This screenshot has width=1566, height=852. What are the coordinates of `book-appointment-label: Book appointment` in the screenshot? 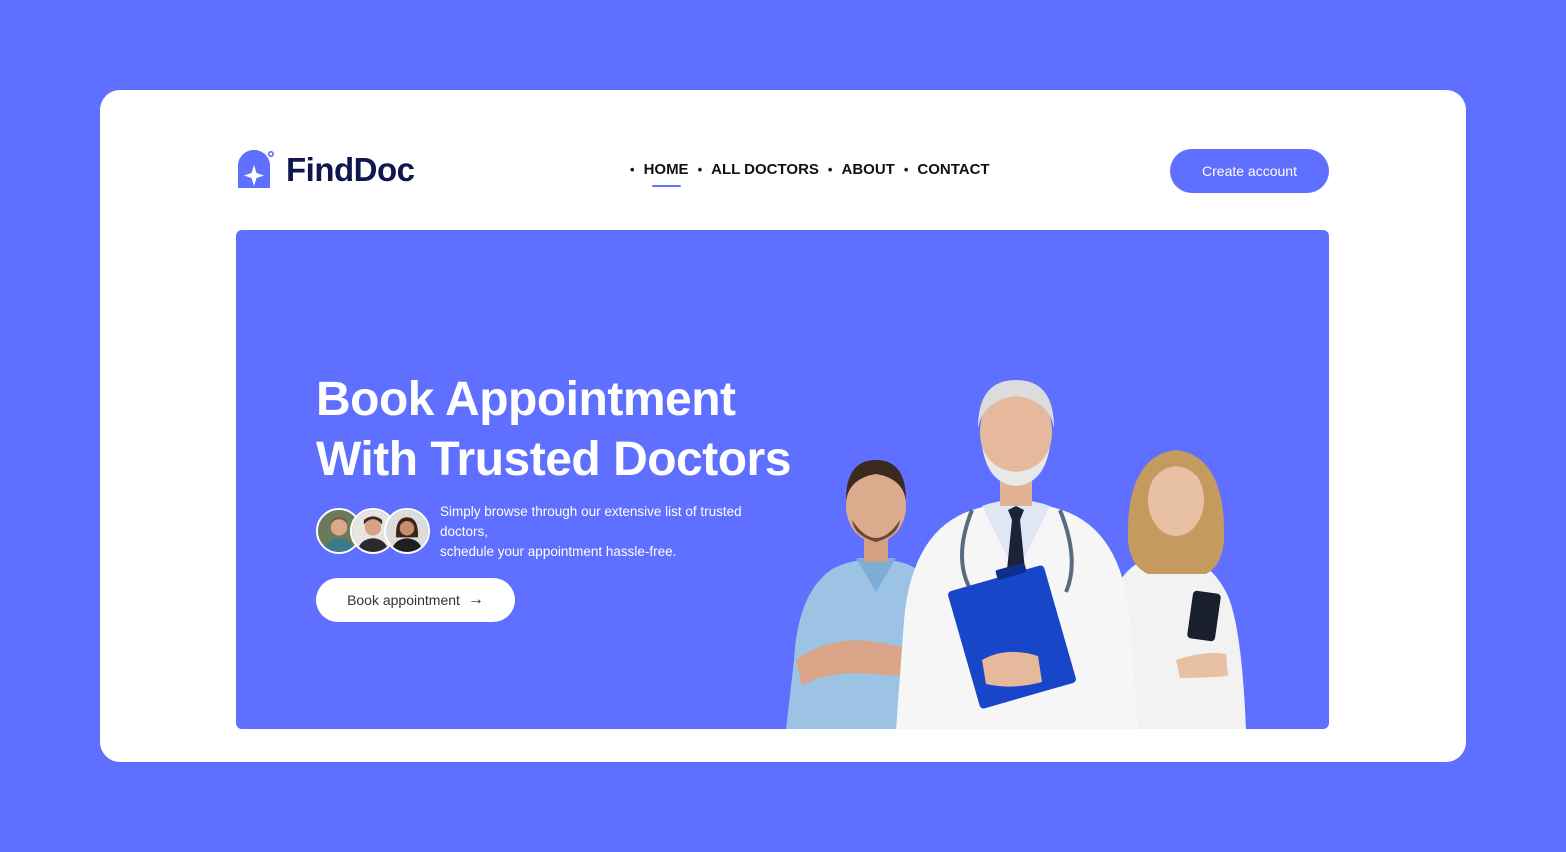 It's located at (403, 600).